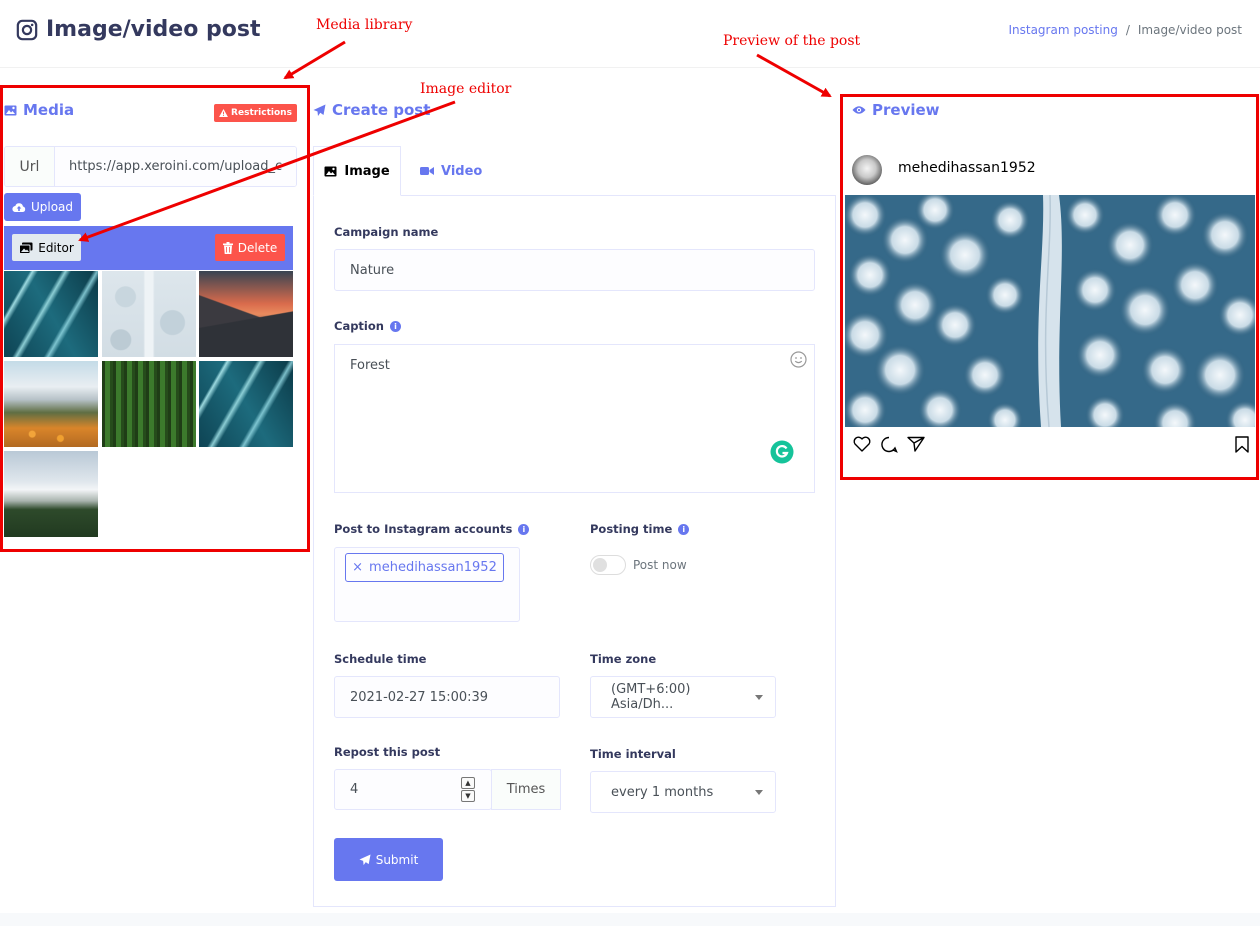 This screenshot has height=926, width=1260. What do you see at coordinates (447, 697) in the screenshot?
I see `schedule-time-input: 2021-02-27 15:00:39` at bounding box center [447, 697].